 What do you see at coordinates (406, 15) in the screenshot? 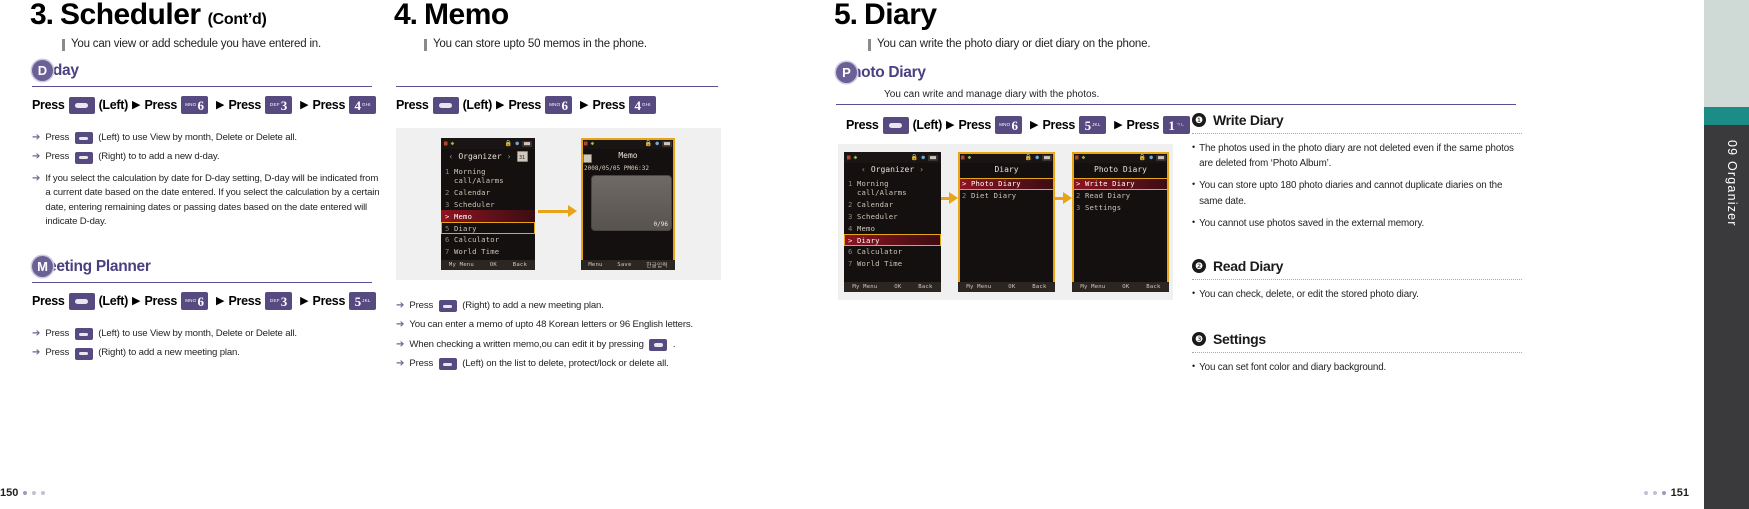
I see `memo-section-number: 4.` at bounding box center [406, 15].